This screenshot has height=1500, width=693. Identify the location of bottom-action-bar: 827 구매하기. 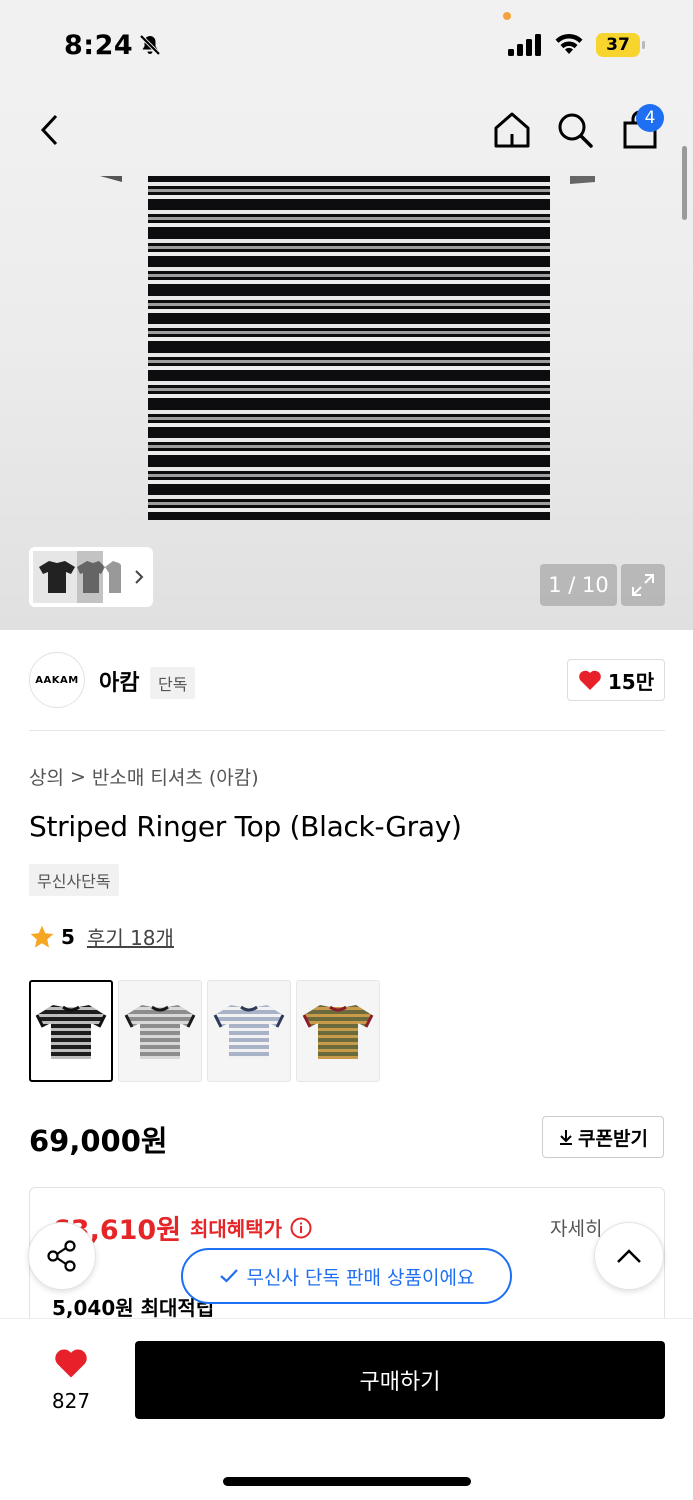
(346, 1409).